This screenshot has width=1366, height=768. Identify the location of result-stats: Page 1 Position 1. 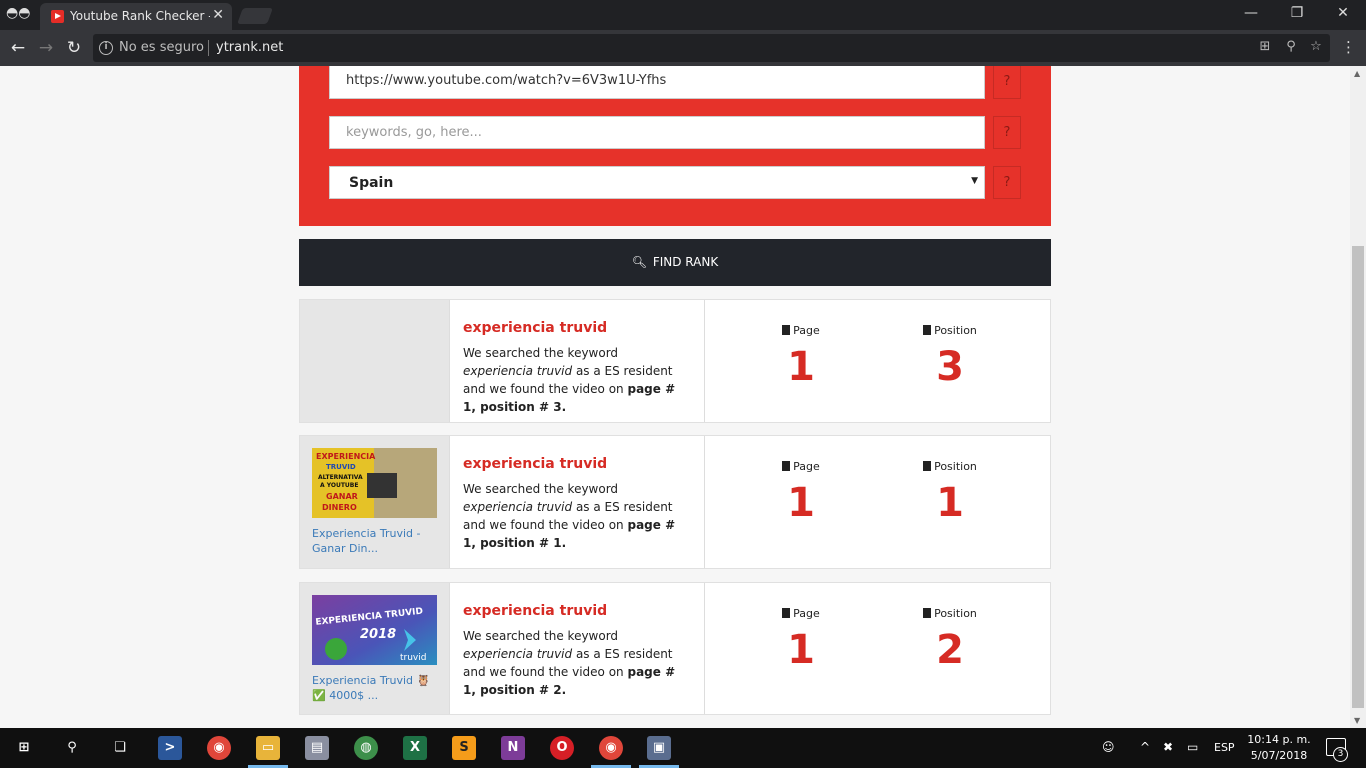
(878, 502).